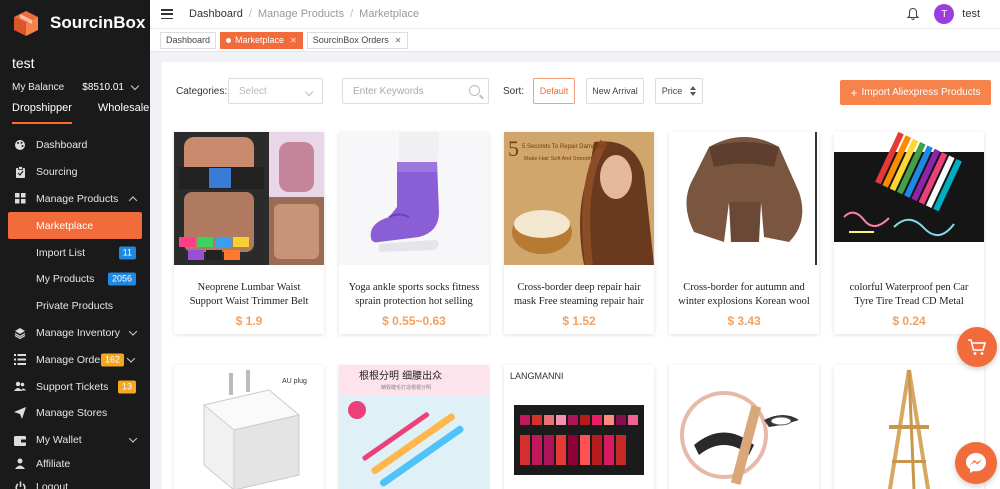 The width and height of the screenshot is (1000, 489). Describe the element at coordinates (167, 14) in the screenshot. I see `menu-toggle-icon` at that location.